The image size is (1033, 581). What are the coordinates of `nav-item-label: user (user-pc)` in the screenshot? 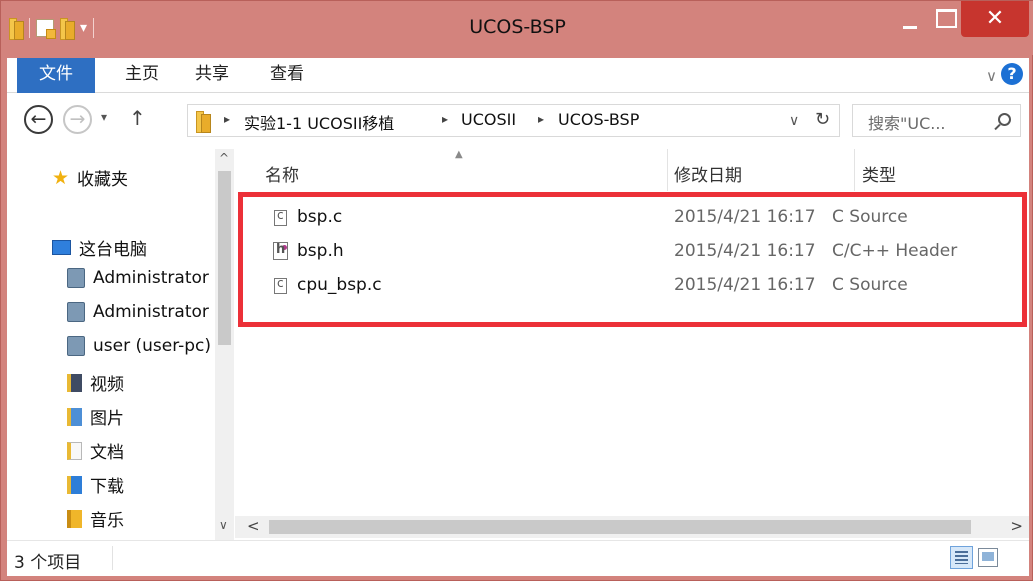 It's located at (152, 346).